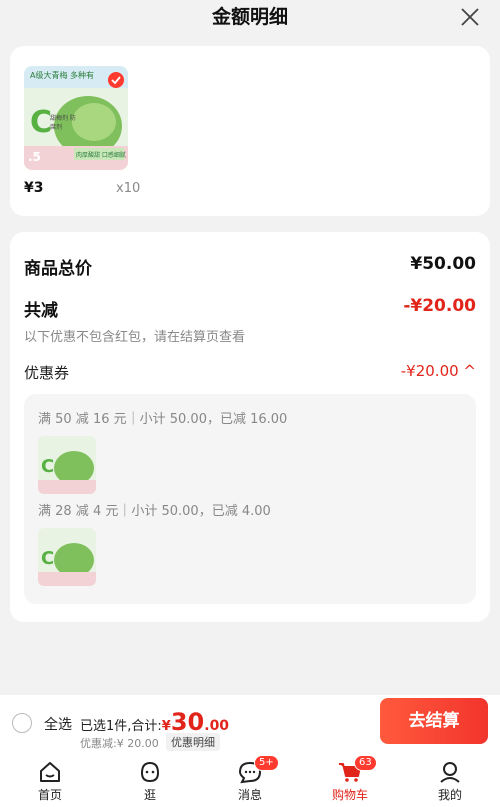  What do you see at coordinates (217, 726) in the screenshot?
I see `total-decimal: .00` at bounding box center [217, 726].